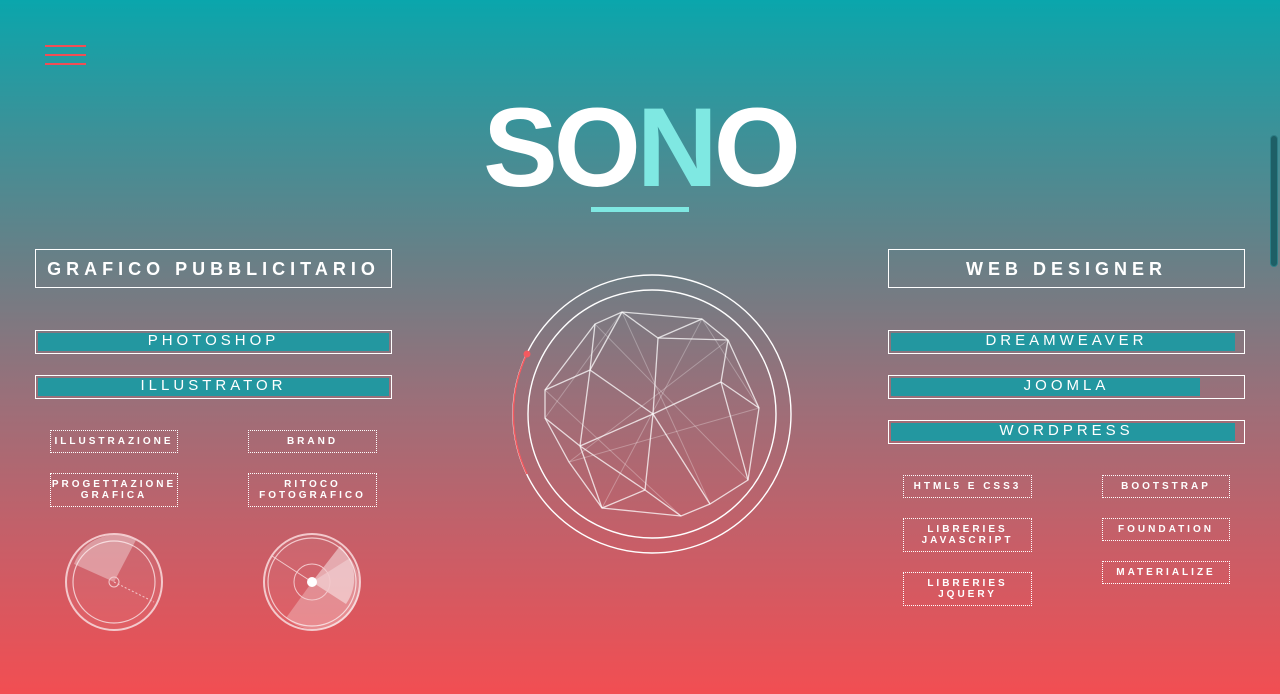 The height and width of the screenshot is (694, 1280). Describe the element at coordinates (114, 441) in the screenshot. I see `tag-illustrazione: ILLUSTRAZIONE` at that location.